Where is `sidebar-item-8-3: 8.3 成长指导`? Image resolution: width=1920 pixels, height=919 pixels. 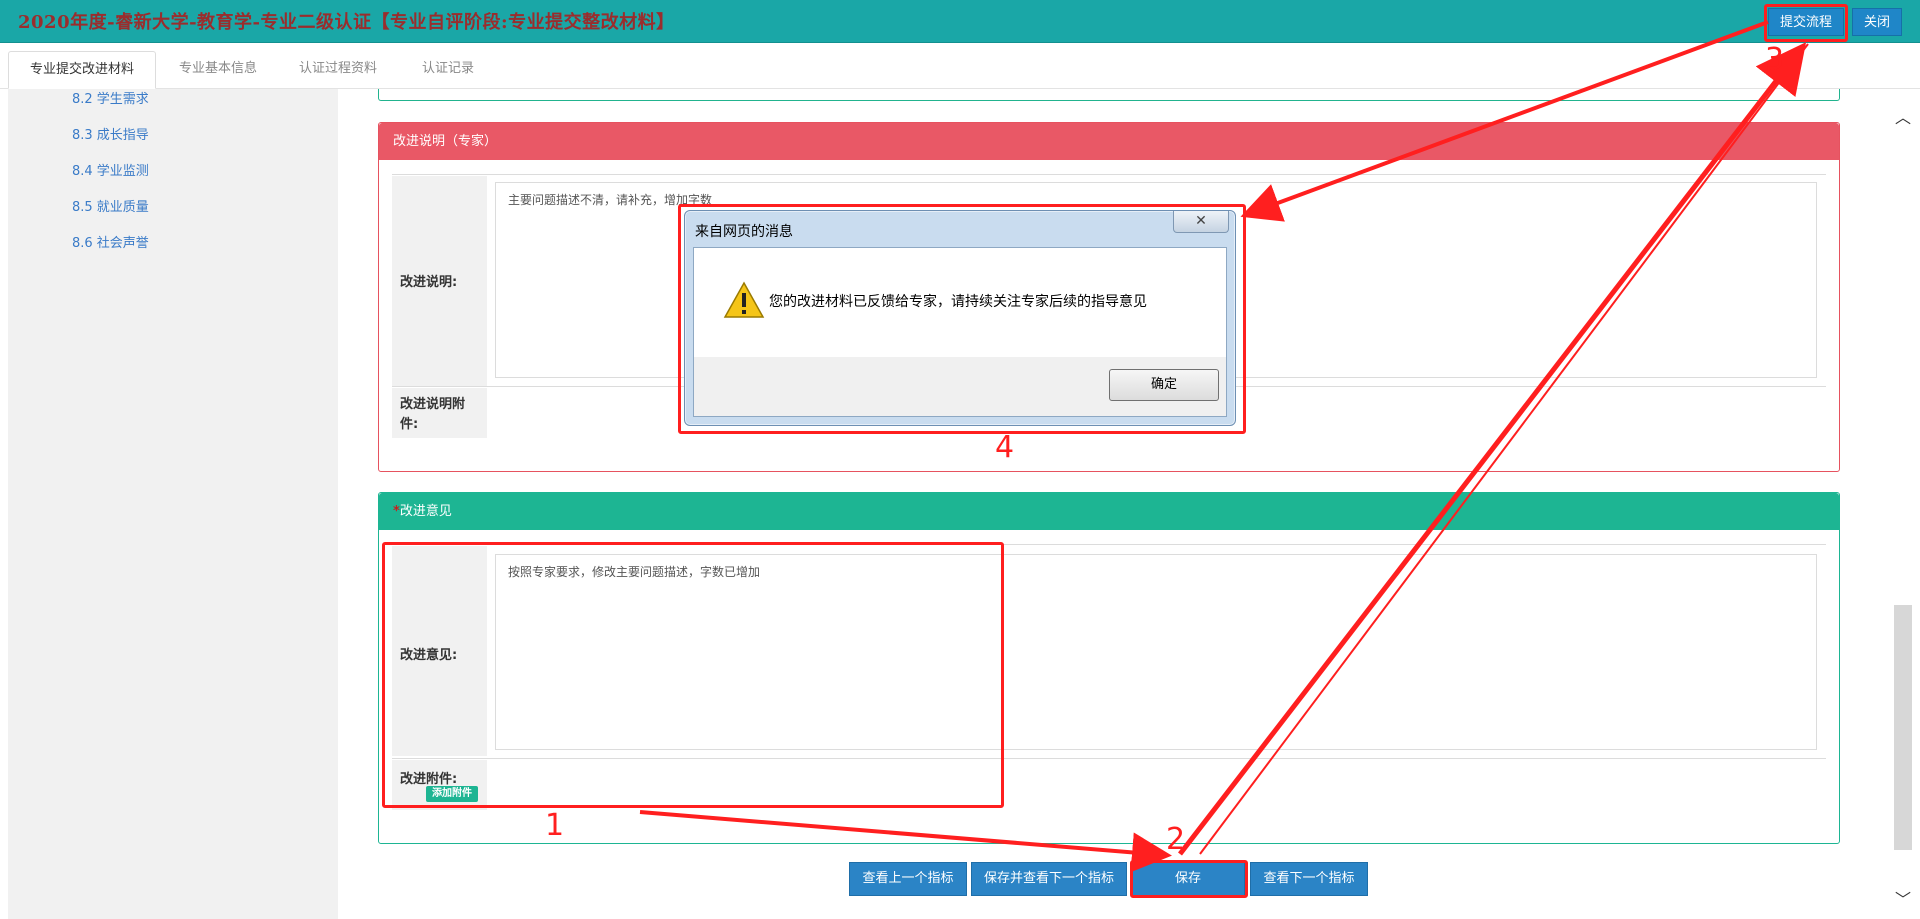 sidebar-item-8-3: 8.3 成长指导 is located at coordinates (110, 133).